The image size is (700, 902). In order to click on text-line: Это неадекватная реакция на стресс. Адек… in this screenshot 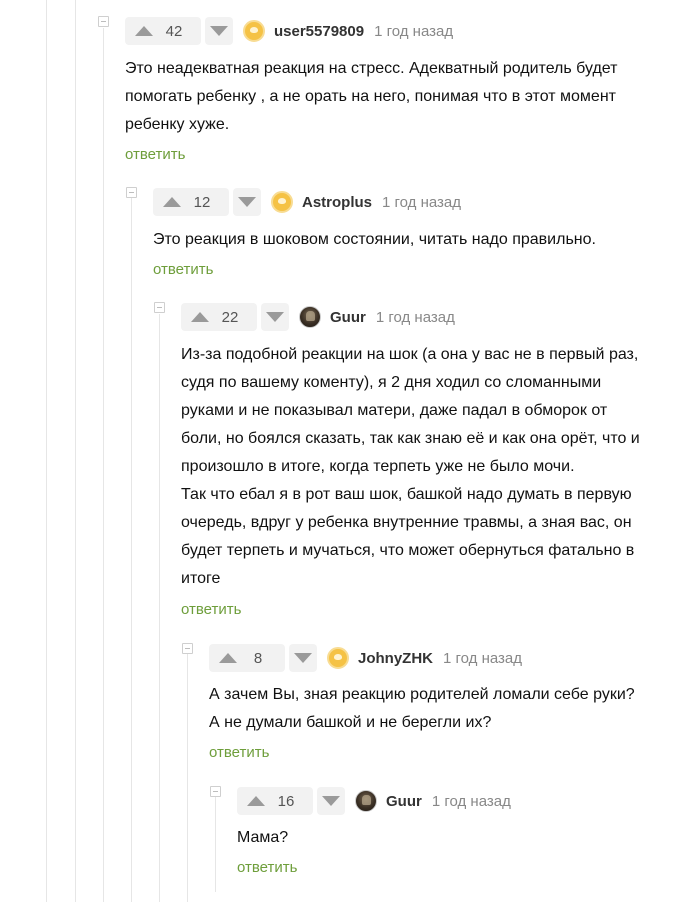, I will do `click(371, 68)`.